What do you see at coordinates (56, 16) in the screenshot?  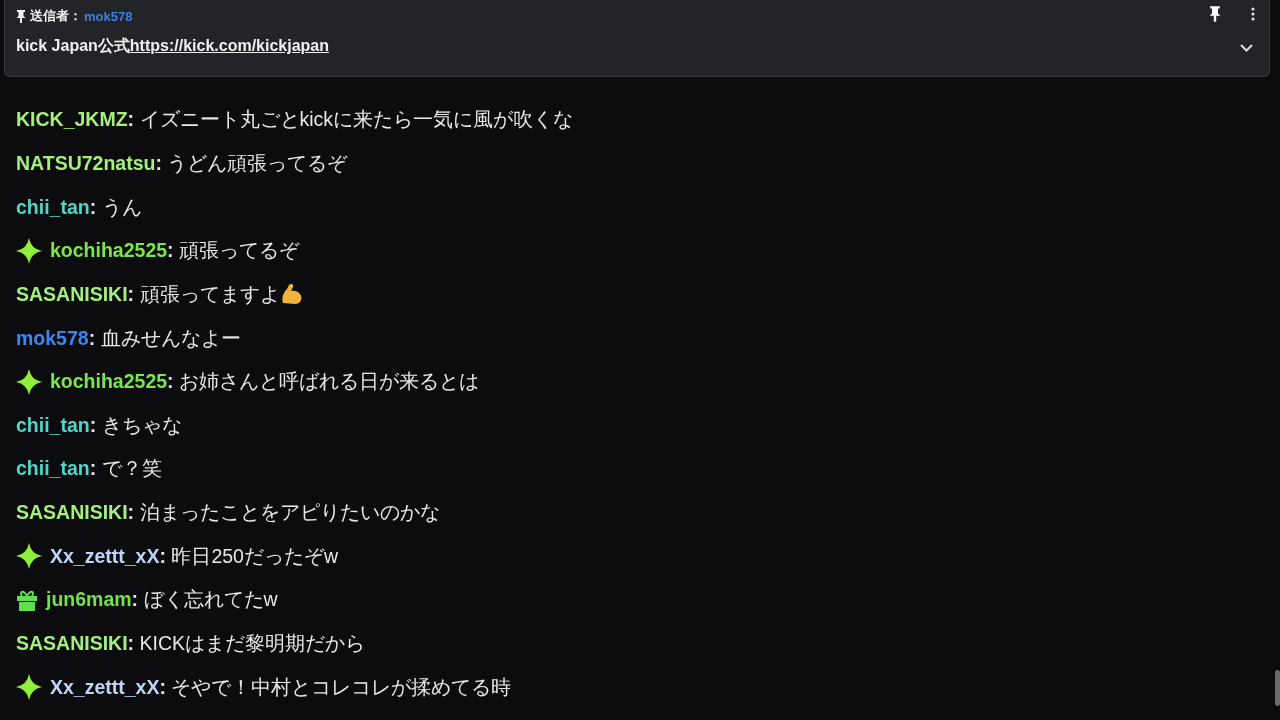 I see `sender-label: 送信者：` at bounding box center [56, 16].